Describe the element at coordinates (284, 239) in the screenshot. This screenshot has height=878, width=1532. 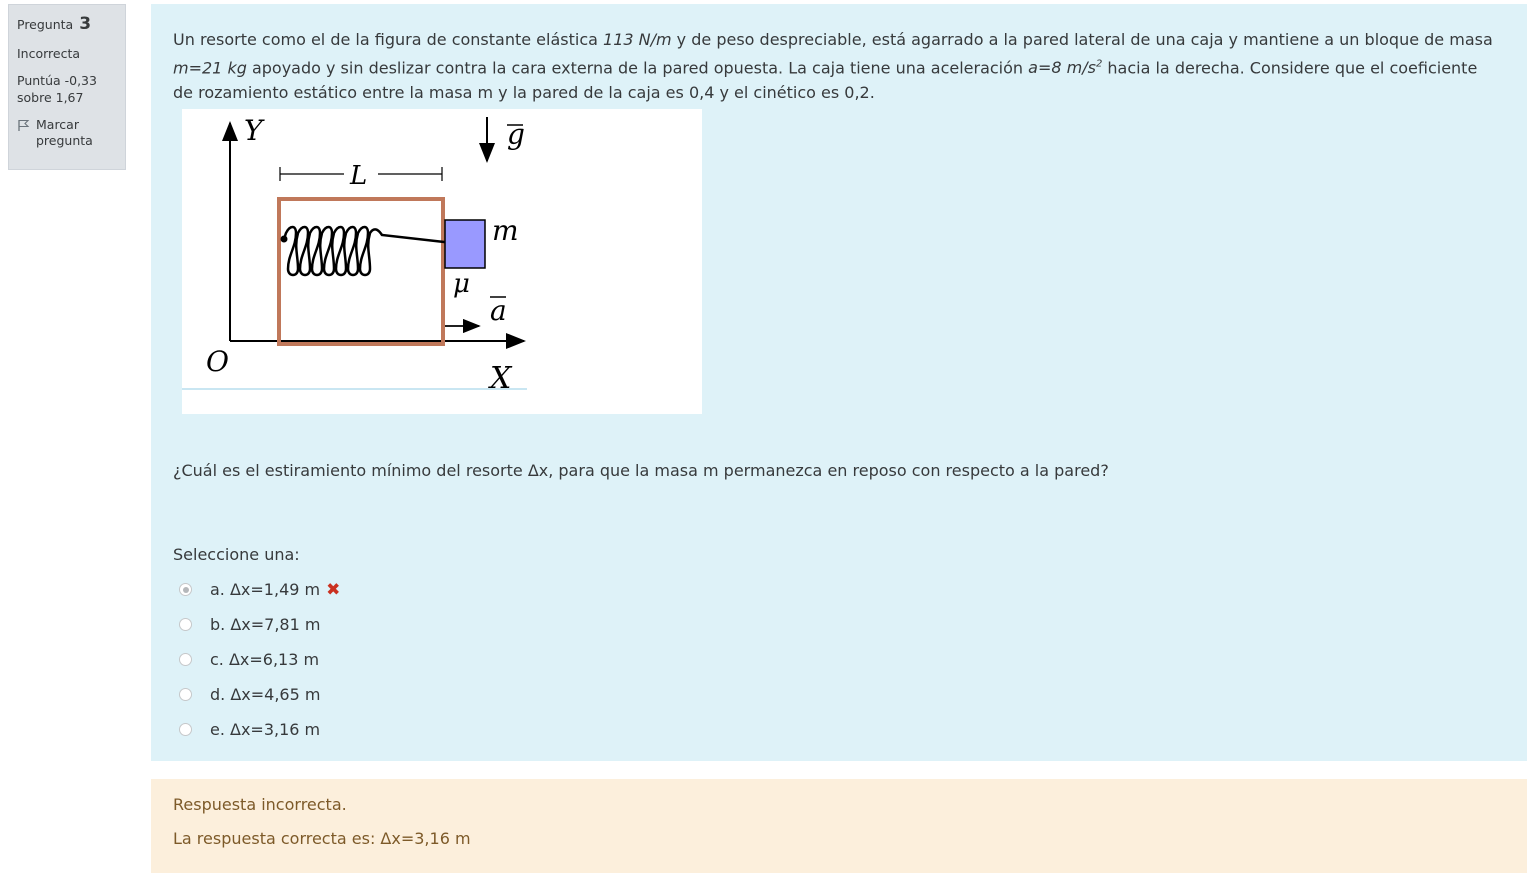
I see `spring-anchor` at that location.